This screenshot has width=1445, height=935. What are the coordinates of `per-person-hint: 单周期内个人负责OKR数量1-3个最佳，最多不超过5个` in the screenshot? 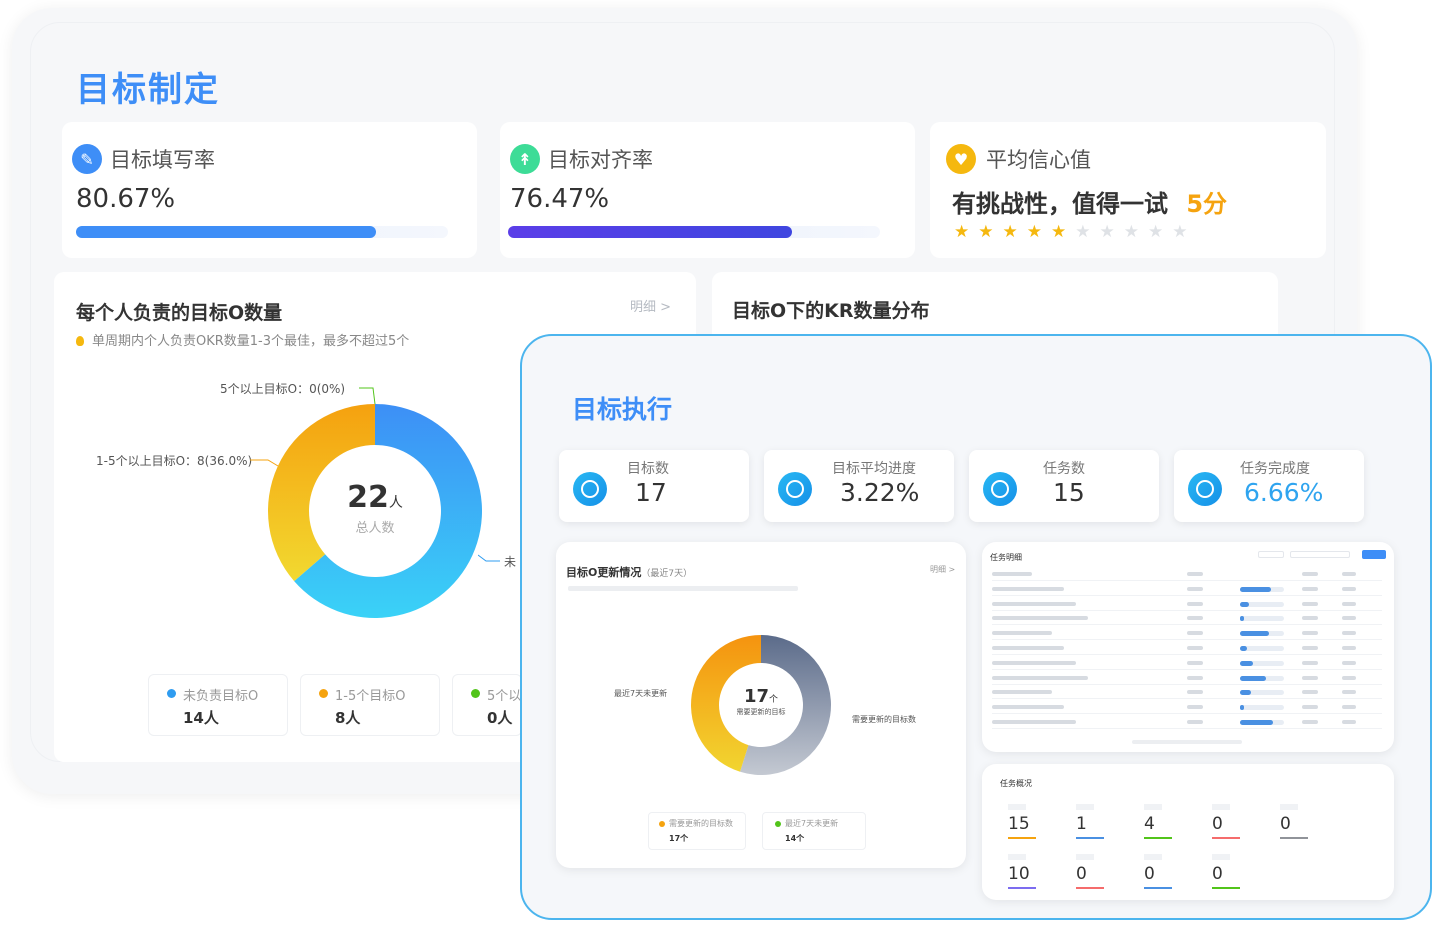 It's located at (242, 339).